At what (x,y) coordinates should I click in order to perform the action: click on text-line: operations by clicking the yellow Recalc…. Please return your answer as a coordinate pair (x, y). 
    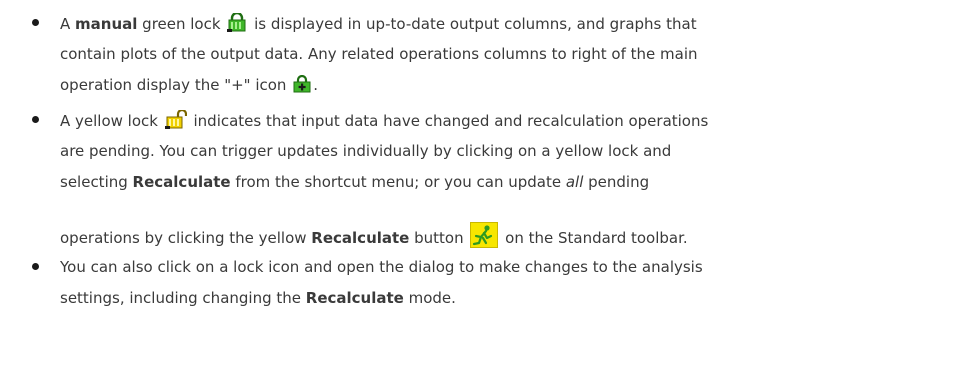
    Looking at the image, I should click on (374, 235).